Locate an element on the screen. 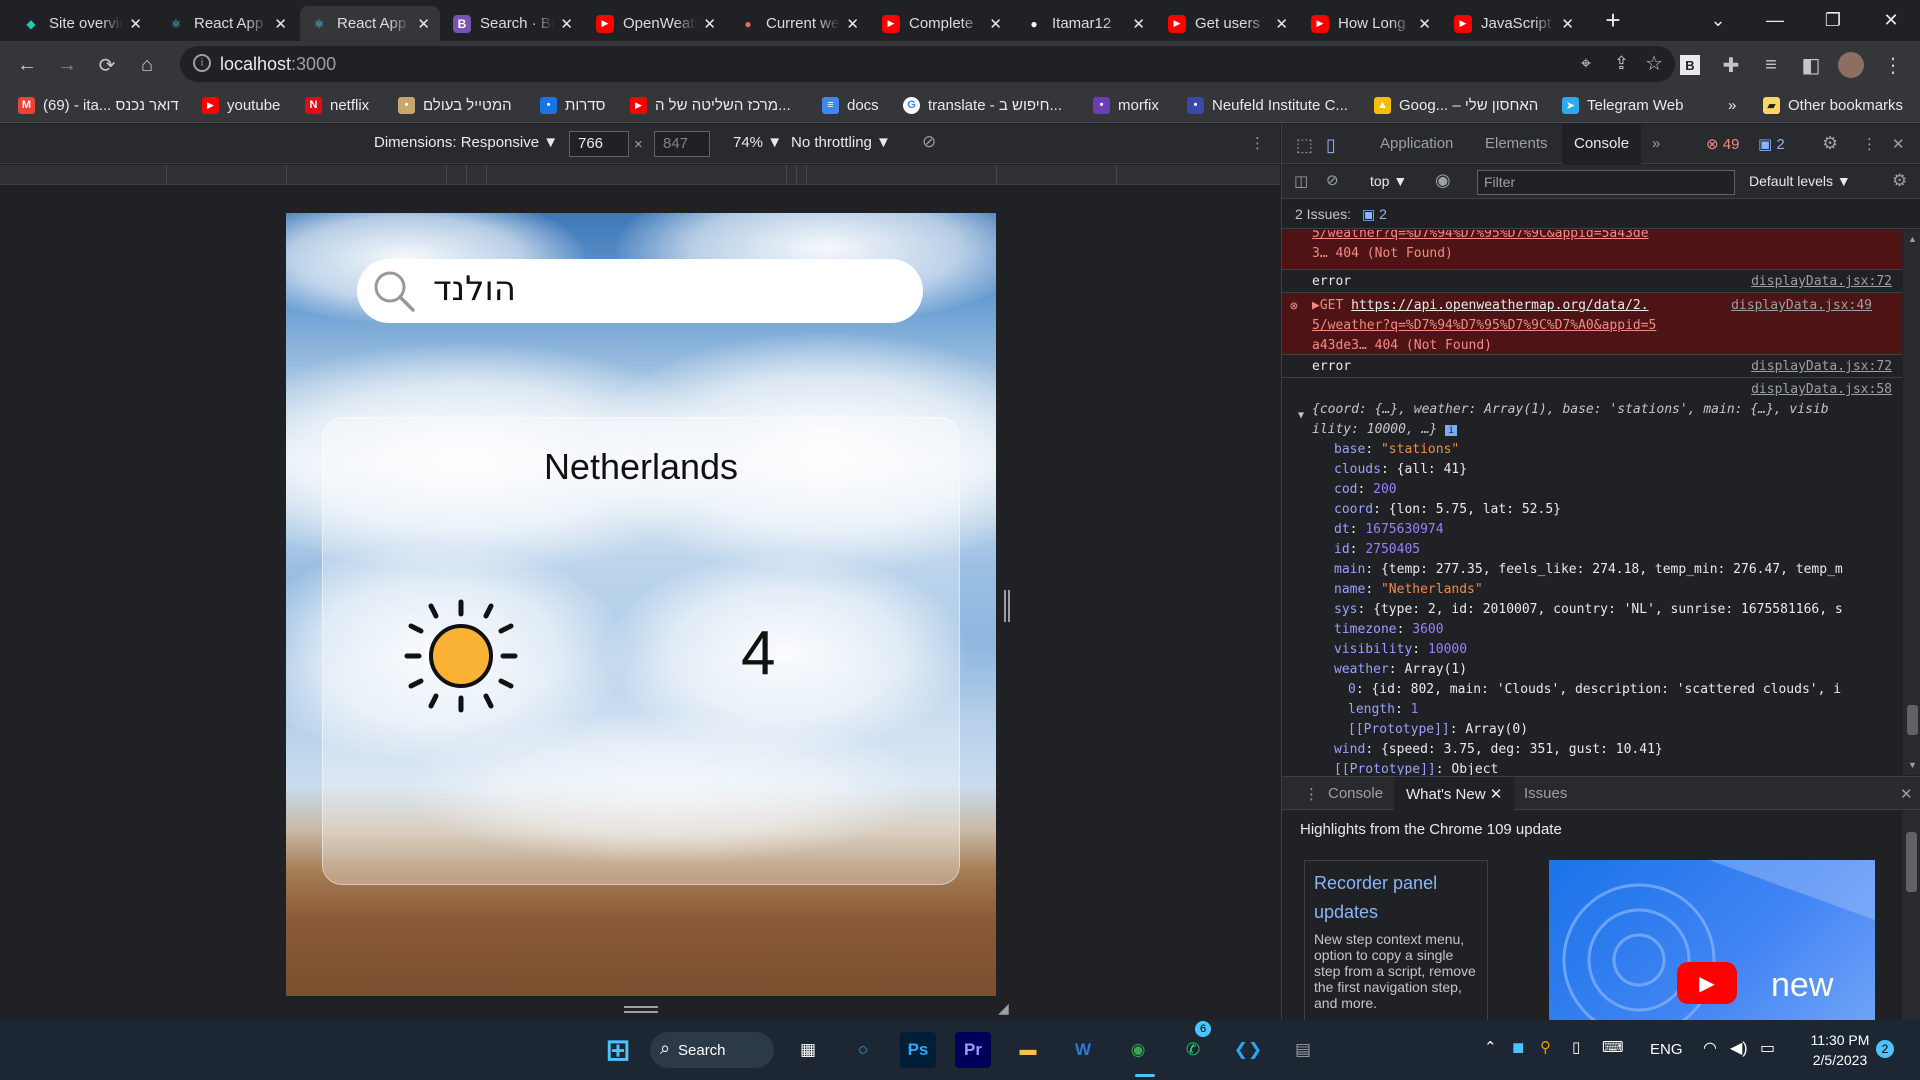  show-hidden-icons: ⌃ is located at coordinates (1490, 1047).